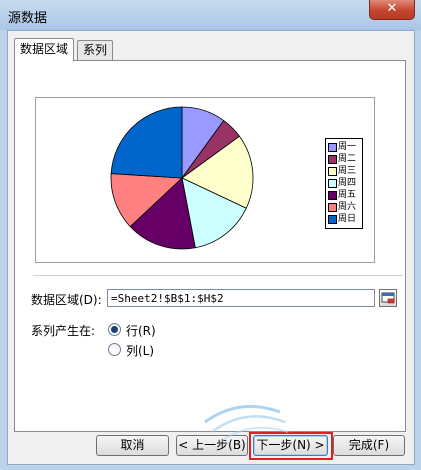 The image size is (421, 470). Describe the element at coordinates (347, 183) in the screenshot. I see `legend-label: 周四` at that location.